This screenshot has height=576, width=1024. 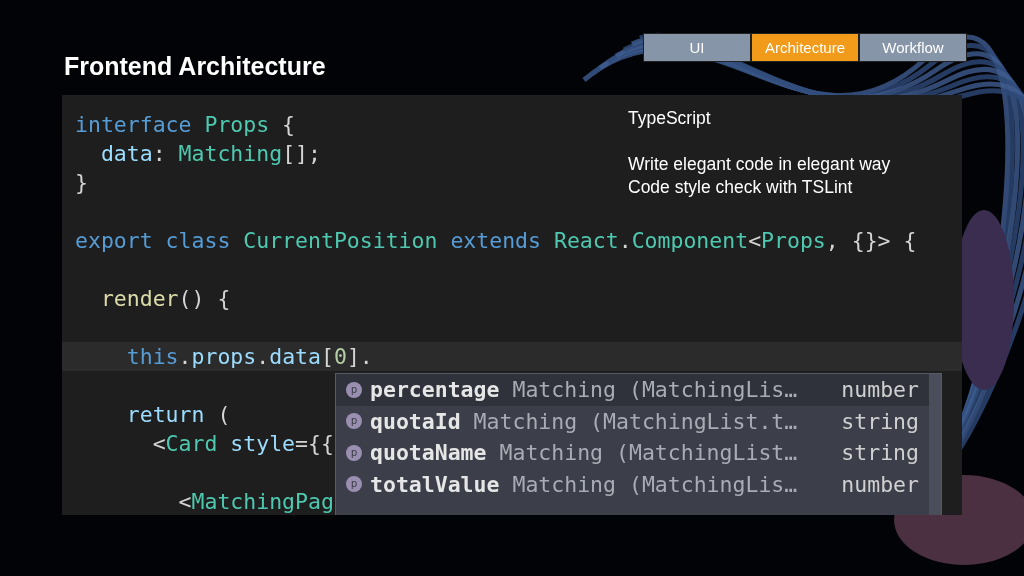 I want to click on slide-title: Frontend Architecture, so click(x=195, y=66).